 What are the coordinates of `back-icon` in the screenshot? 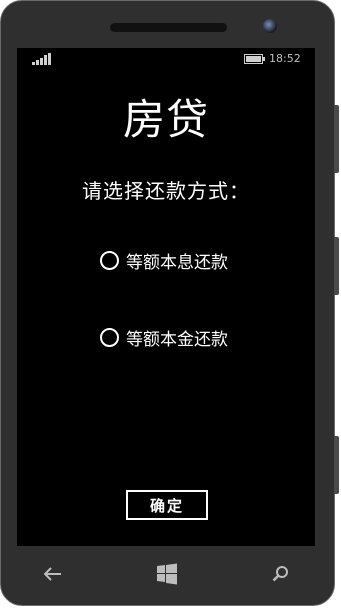 It's located at (52, 574).